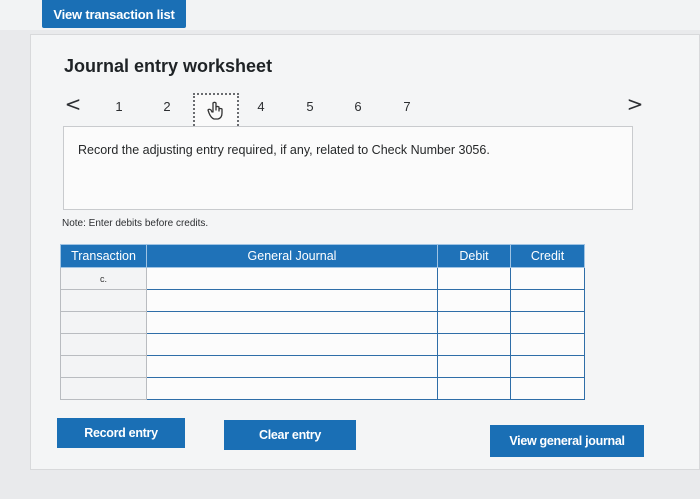 The image size is (700, 499). Describe the element at coordinates (73, 104) in the screenshot. I see `prev-page-button: <` at that location.